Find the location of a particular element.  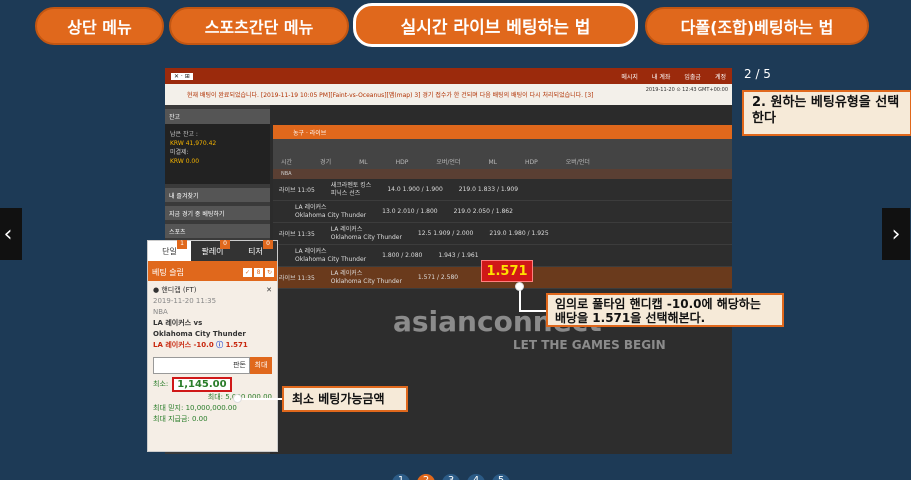

league-row: NBA is located at coordinates (502, 174).